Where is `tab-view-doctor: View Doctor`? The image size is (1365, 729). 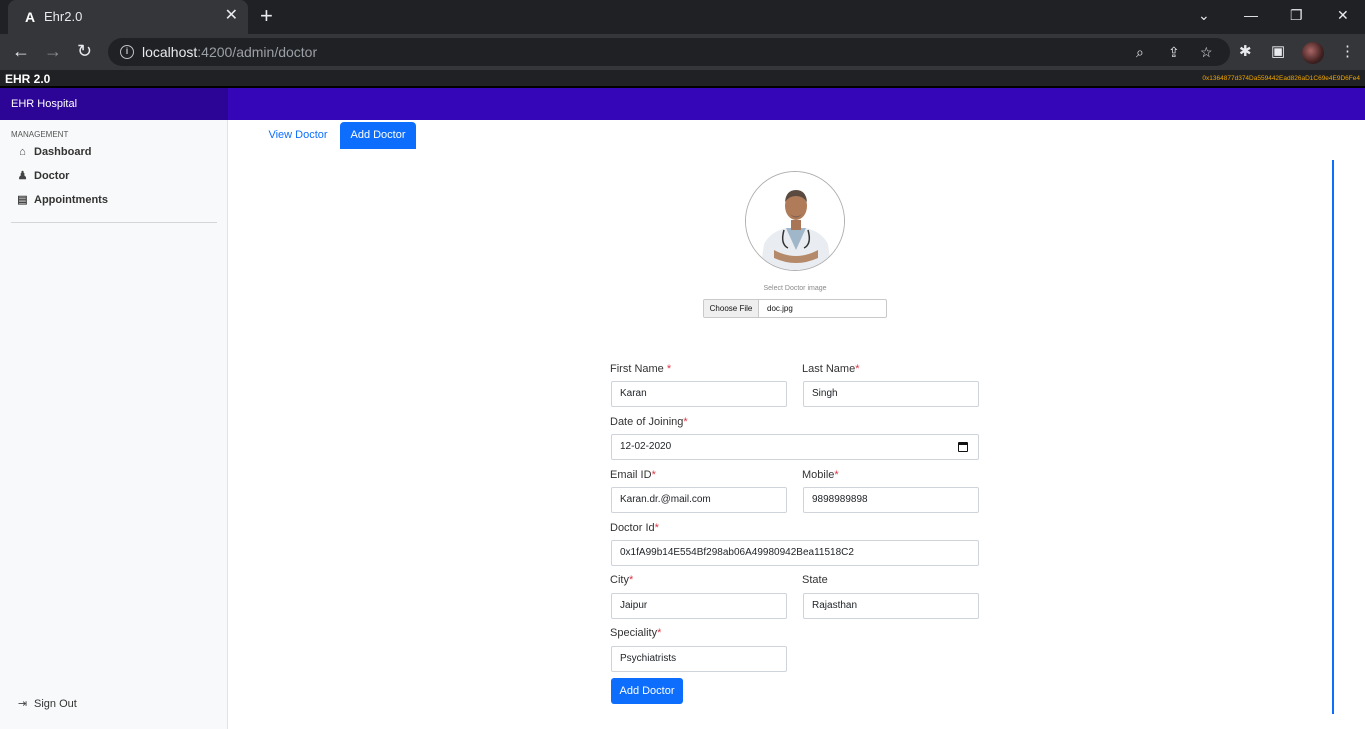 tab-view-doctor: View Doctor is located at coordinates (298, 135).